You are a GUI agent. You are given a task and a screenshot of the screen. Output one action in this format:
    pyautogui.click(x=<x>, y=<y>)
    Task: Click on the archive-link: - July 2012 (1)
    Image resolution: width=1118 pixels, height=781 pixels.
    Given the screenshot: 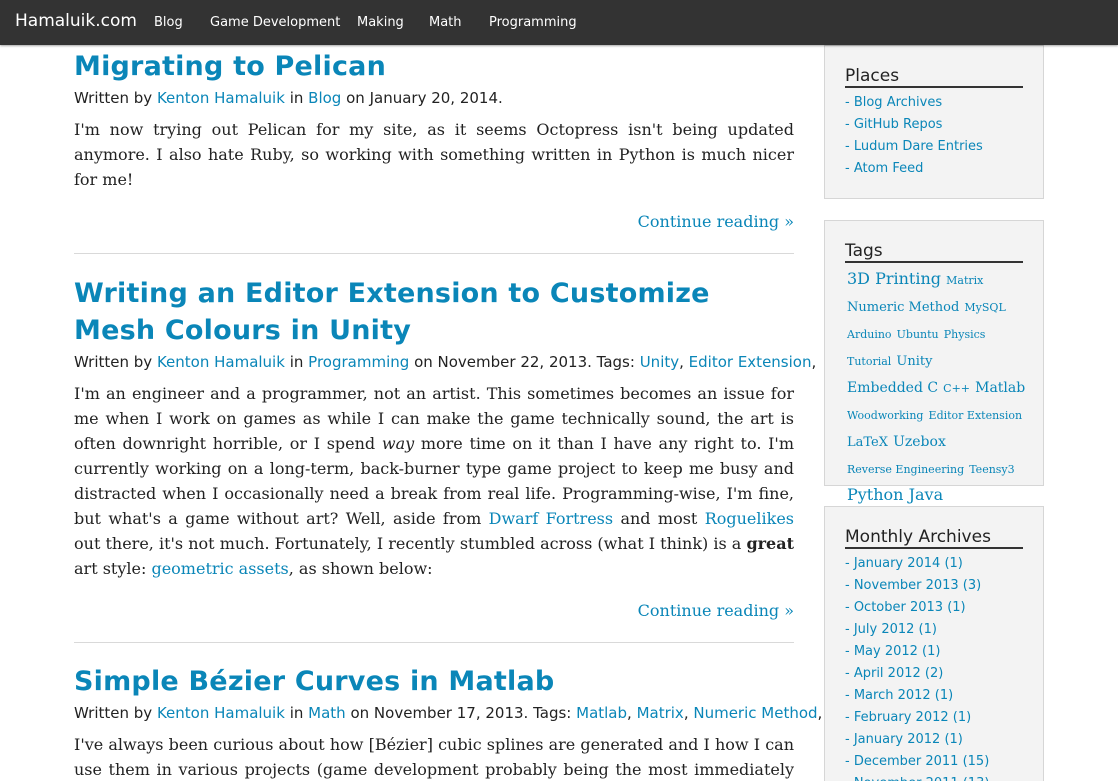 What is the action you would take?
    pyautogui.click(x=891, y=629)
    